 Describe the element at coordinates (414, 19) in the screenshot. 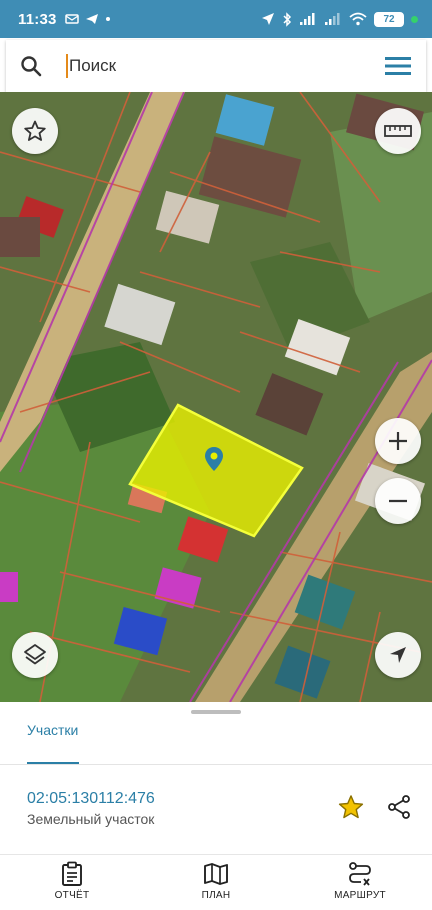

I see `charging-dot-icon` at that location.